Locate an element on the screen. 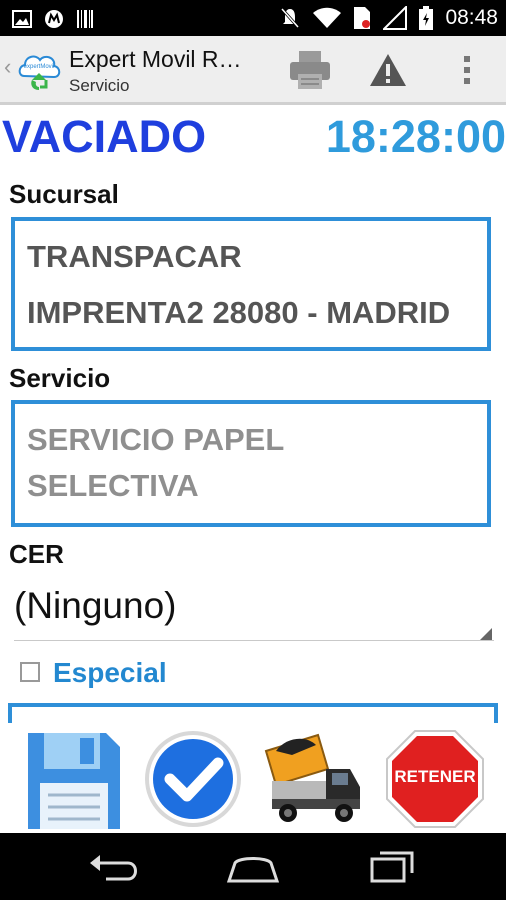 The height and width of the screenshot is (900, 506). clock-text: 08:48 is located at coordinates (471, 17).